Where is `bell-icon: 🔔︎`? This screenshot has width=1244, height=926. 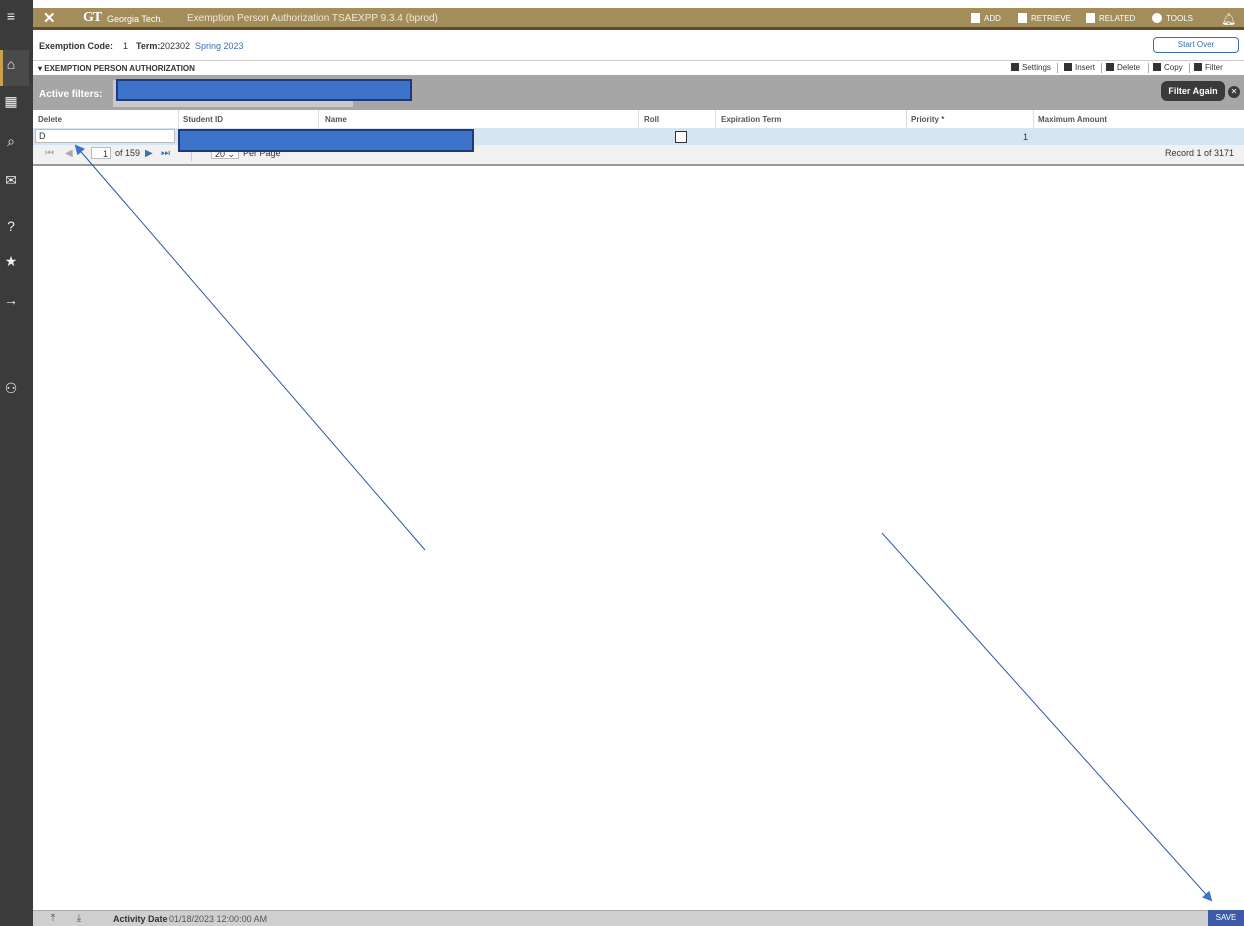
bell-icon: 🔔︎ is located at coordinates (1228, 19).